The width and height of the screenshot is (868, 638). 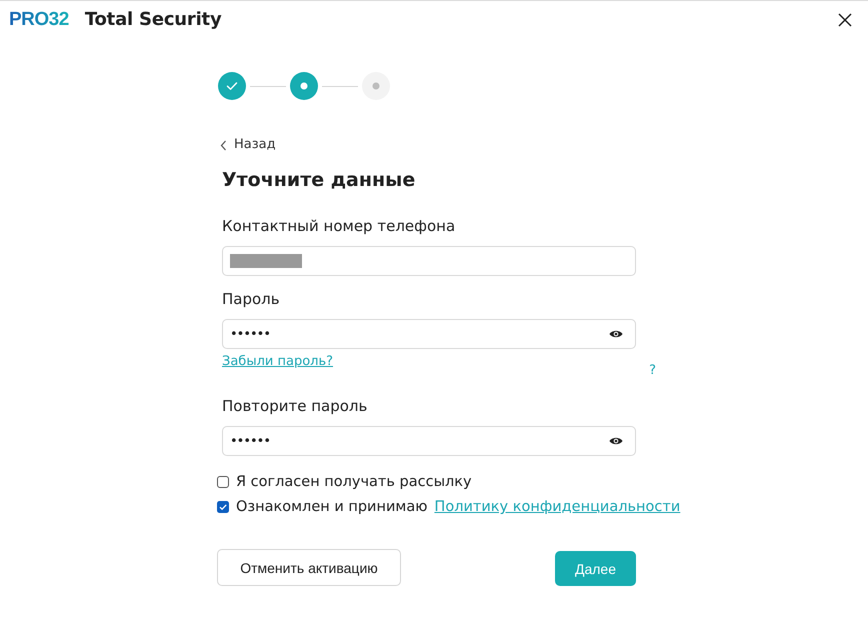 What do you see at coordinates (354, 482) in the screenshot?
I see `checkbox-label: Я согласен получать рассылку` at bounding box center [354, 482].